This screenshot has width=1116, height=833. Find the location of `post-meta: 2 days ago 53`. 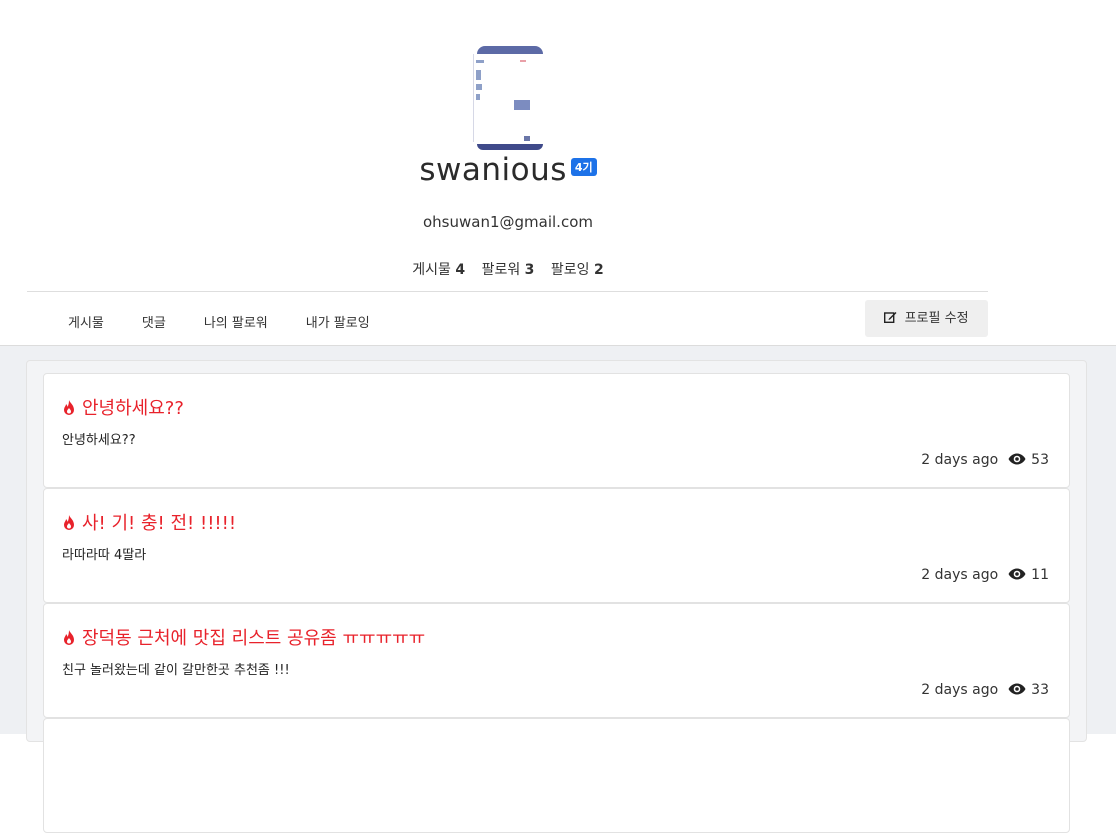

post-meta: 2 days ago 53 is located at coordinates (985, 460).